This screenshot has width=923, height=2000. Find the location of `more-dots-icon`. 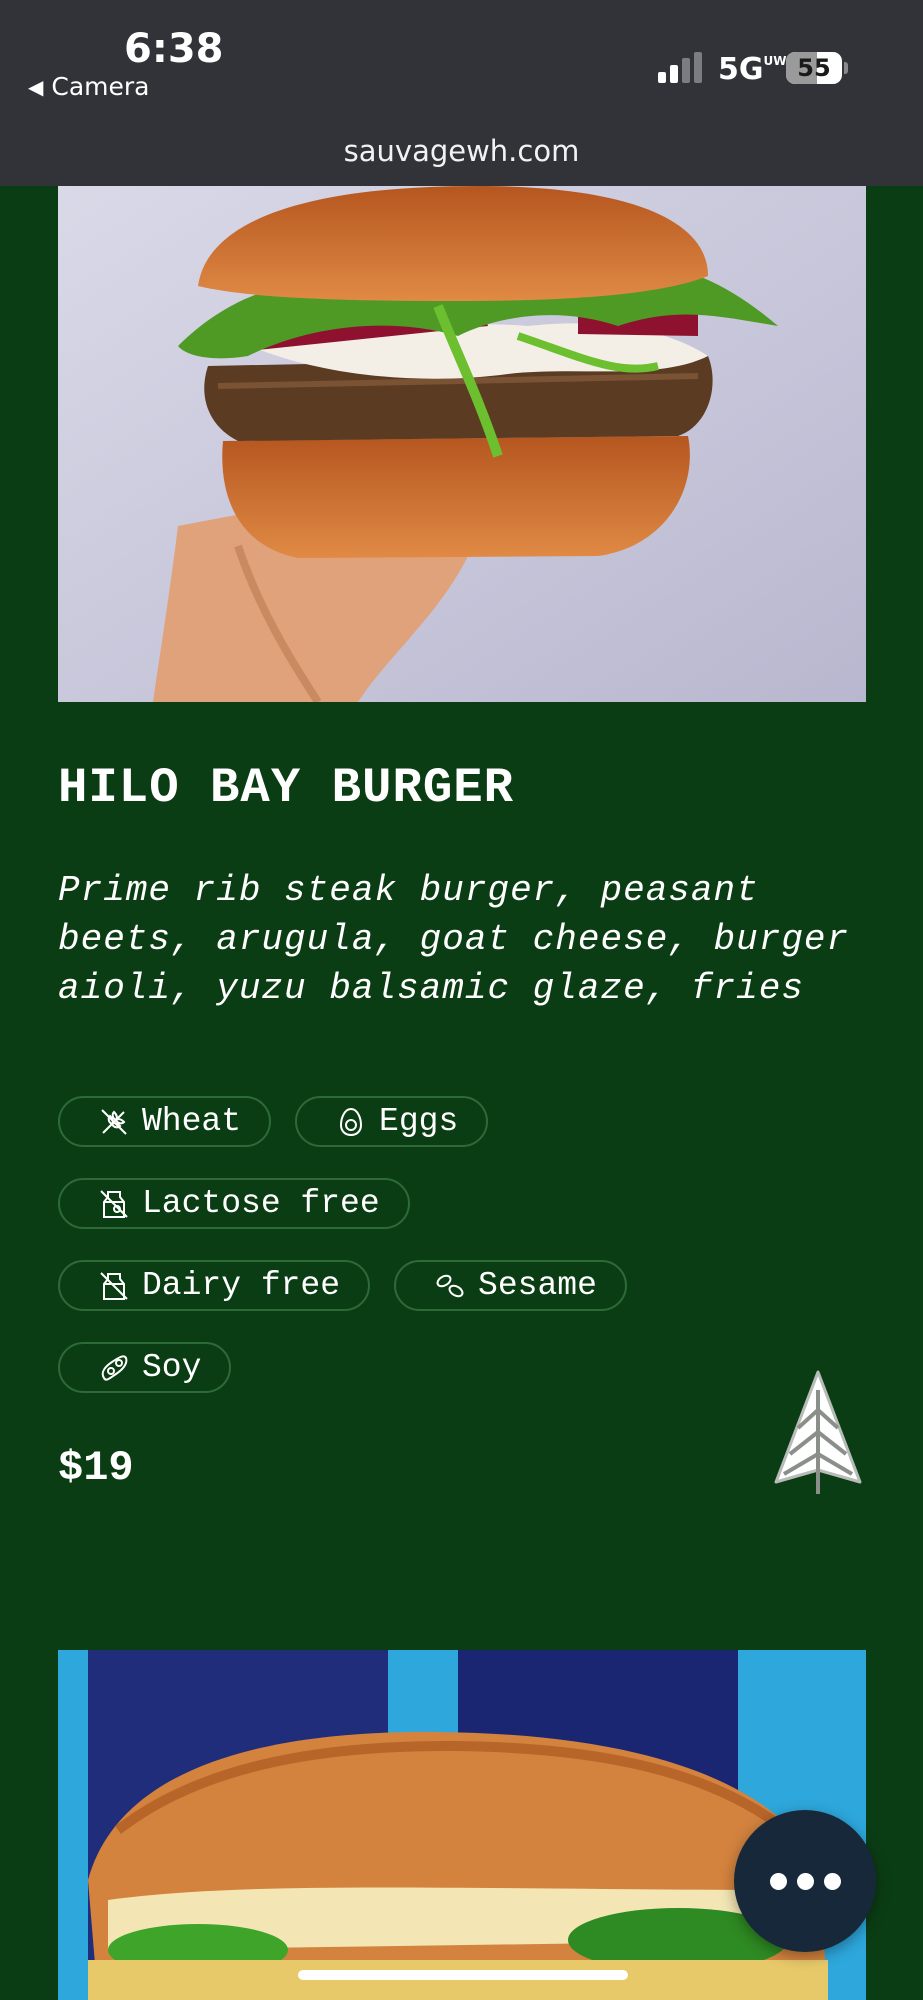

more-dots-icon is located at coordinates (778, 1881).